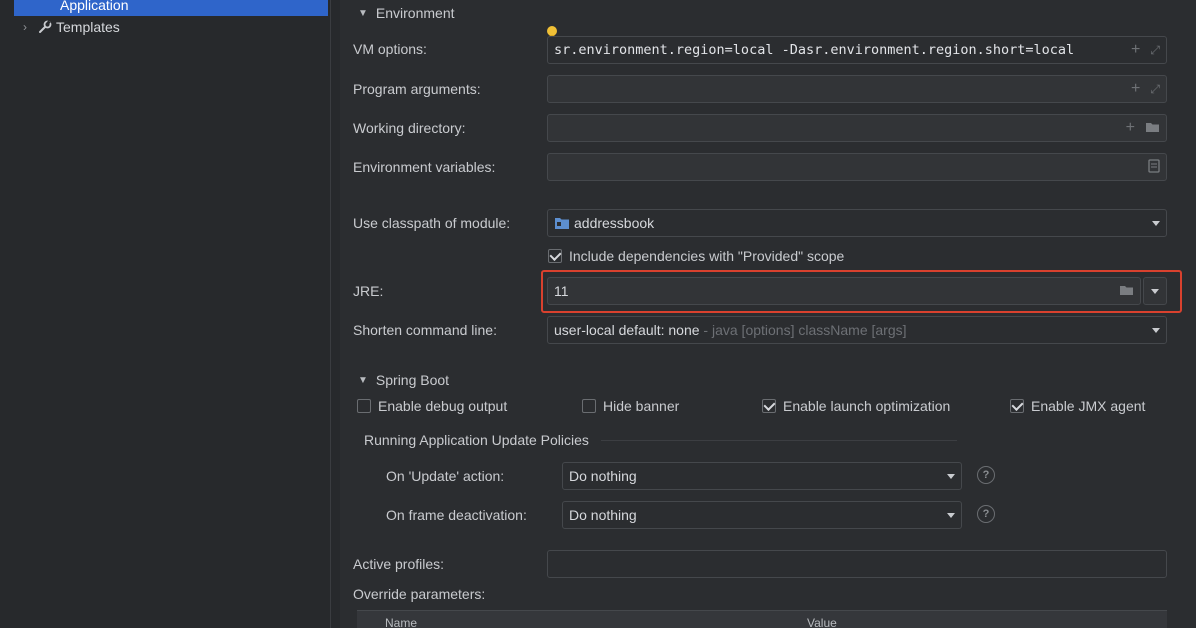 The height and width of the screenshot is (628, 1196). I want to click on on-frame-deactivation-select: Do nothing, so click(762, 515).